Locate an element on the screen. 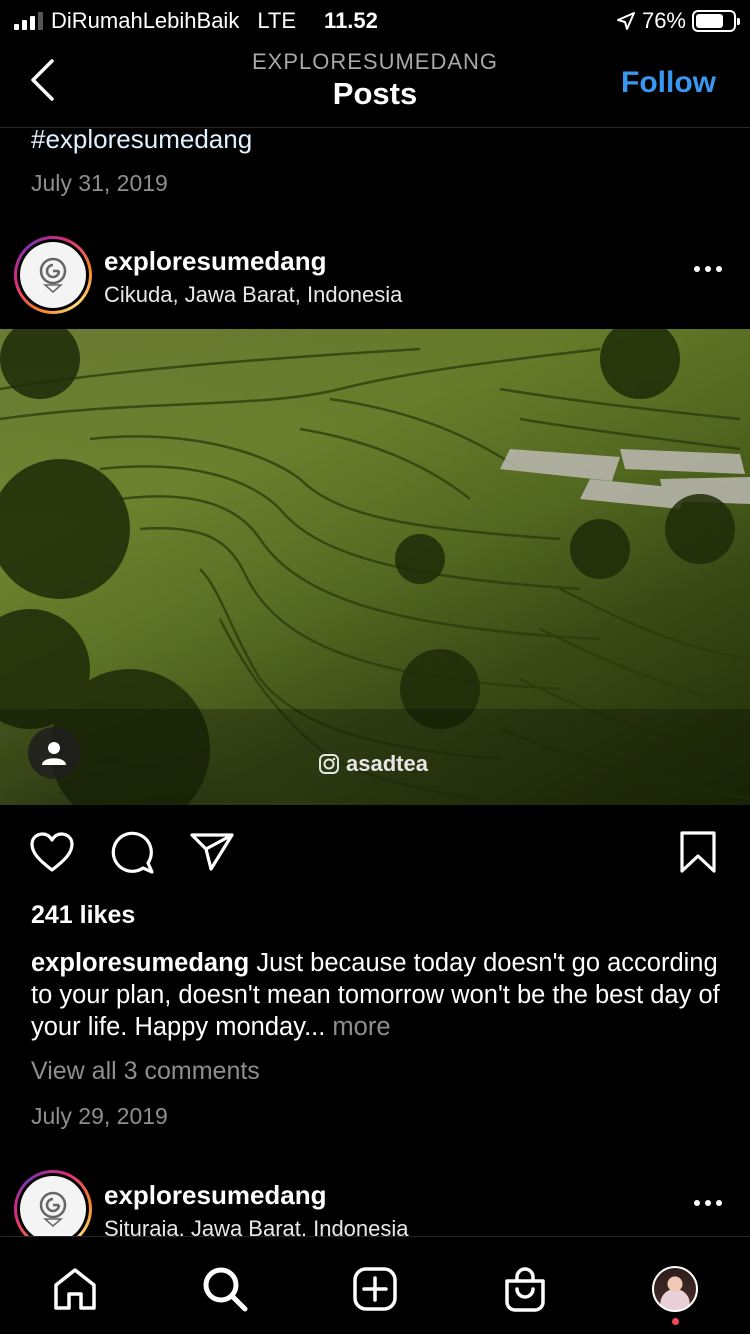 The image size is (750, 1334). status-time: 11.52 is located at coordinates (351, 20).